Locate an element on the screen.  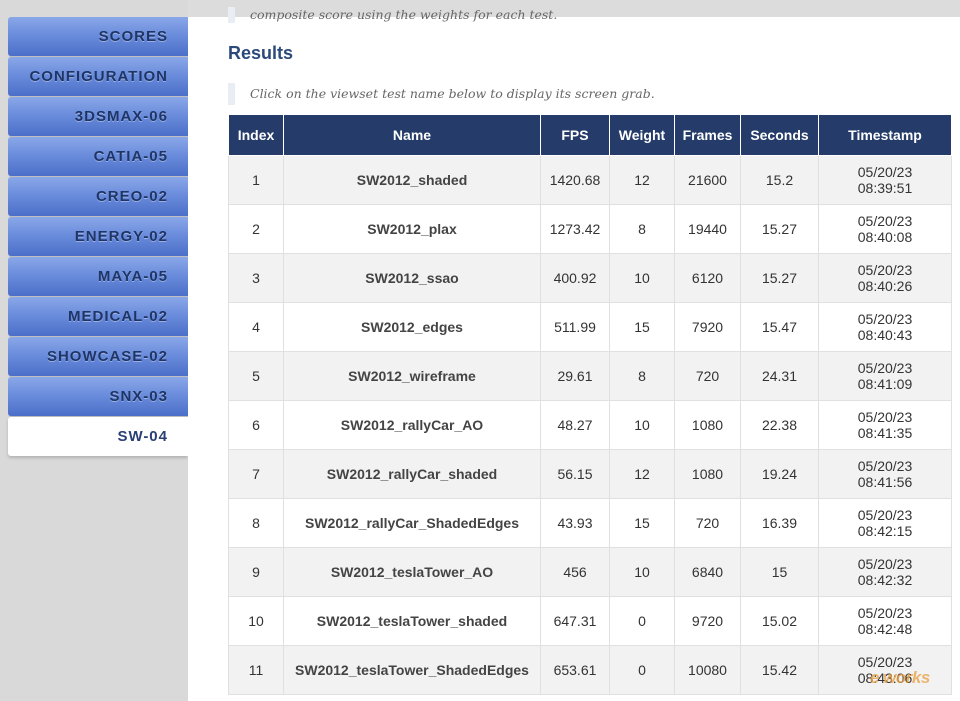
cell-test-name-link: SW2012_shaded is located at coordinates (412, 180).